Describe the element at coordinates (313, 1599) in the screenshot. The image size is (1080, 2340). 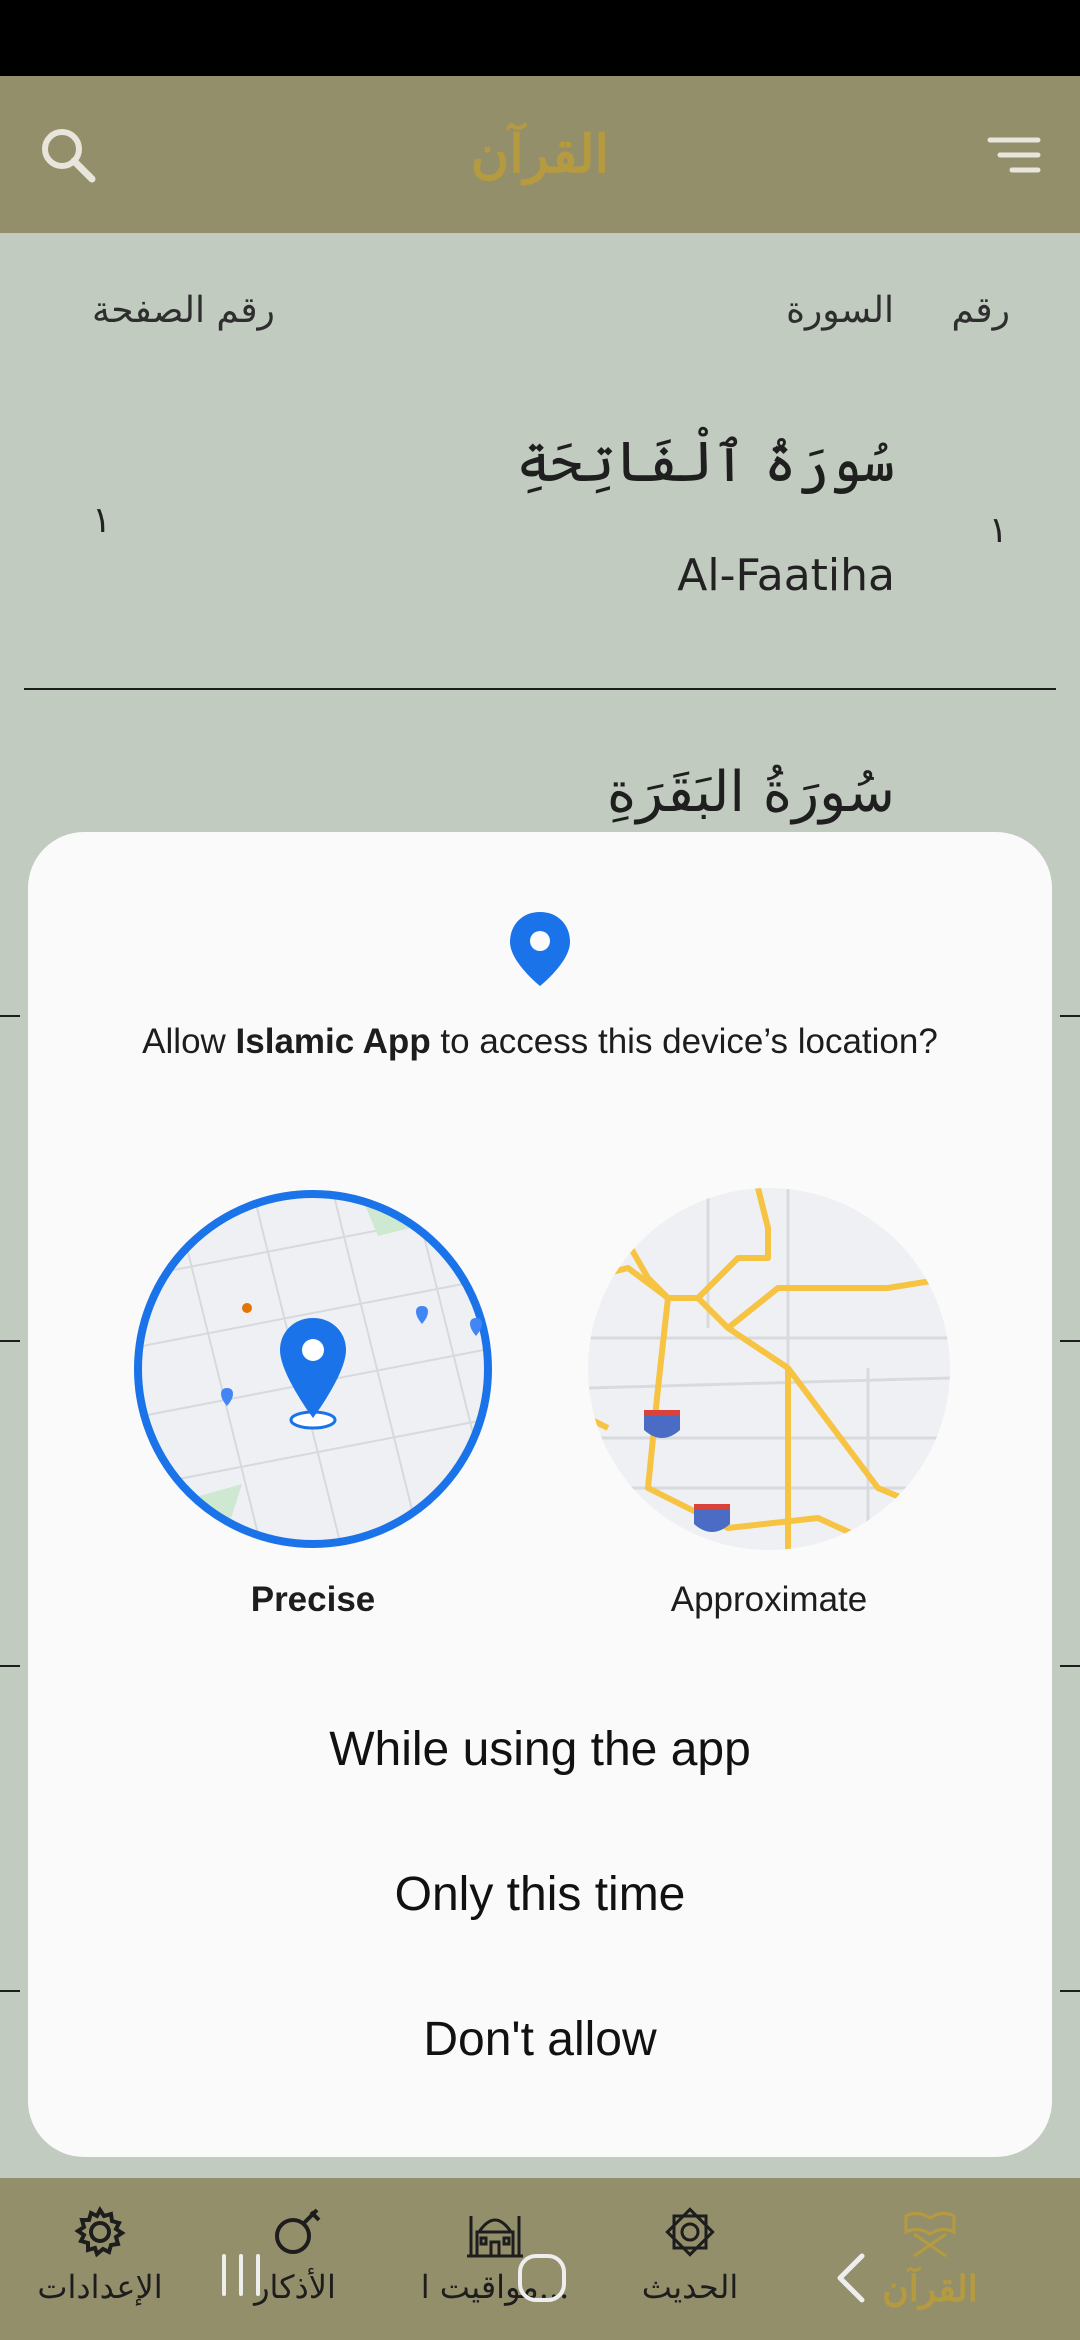
I see `precise-label: Precise` at that location.